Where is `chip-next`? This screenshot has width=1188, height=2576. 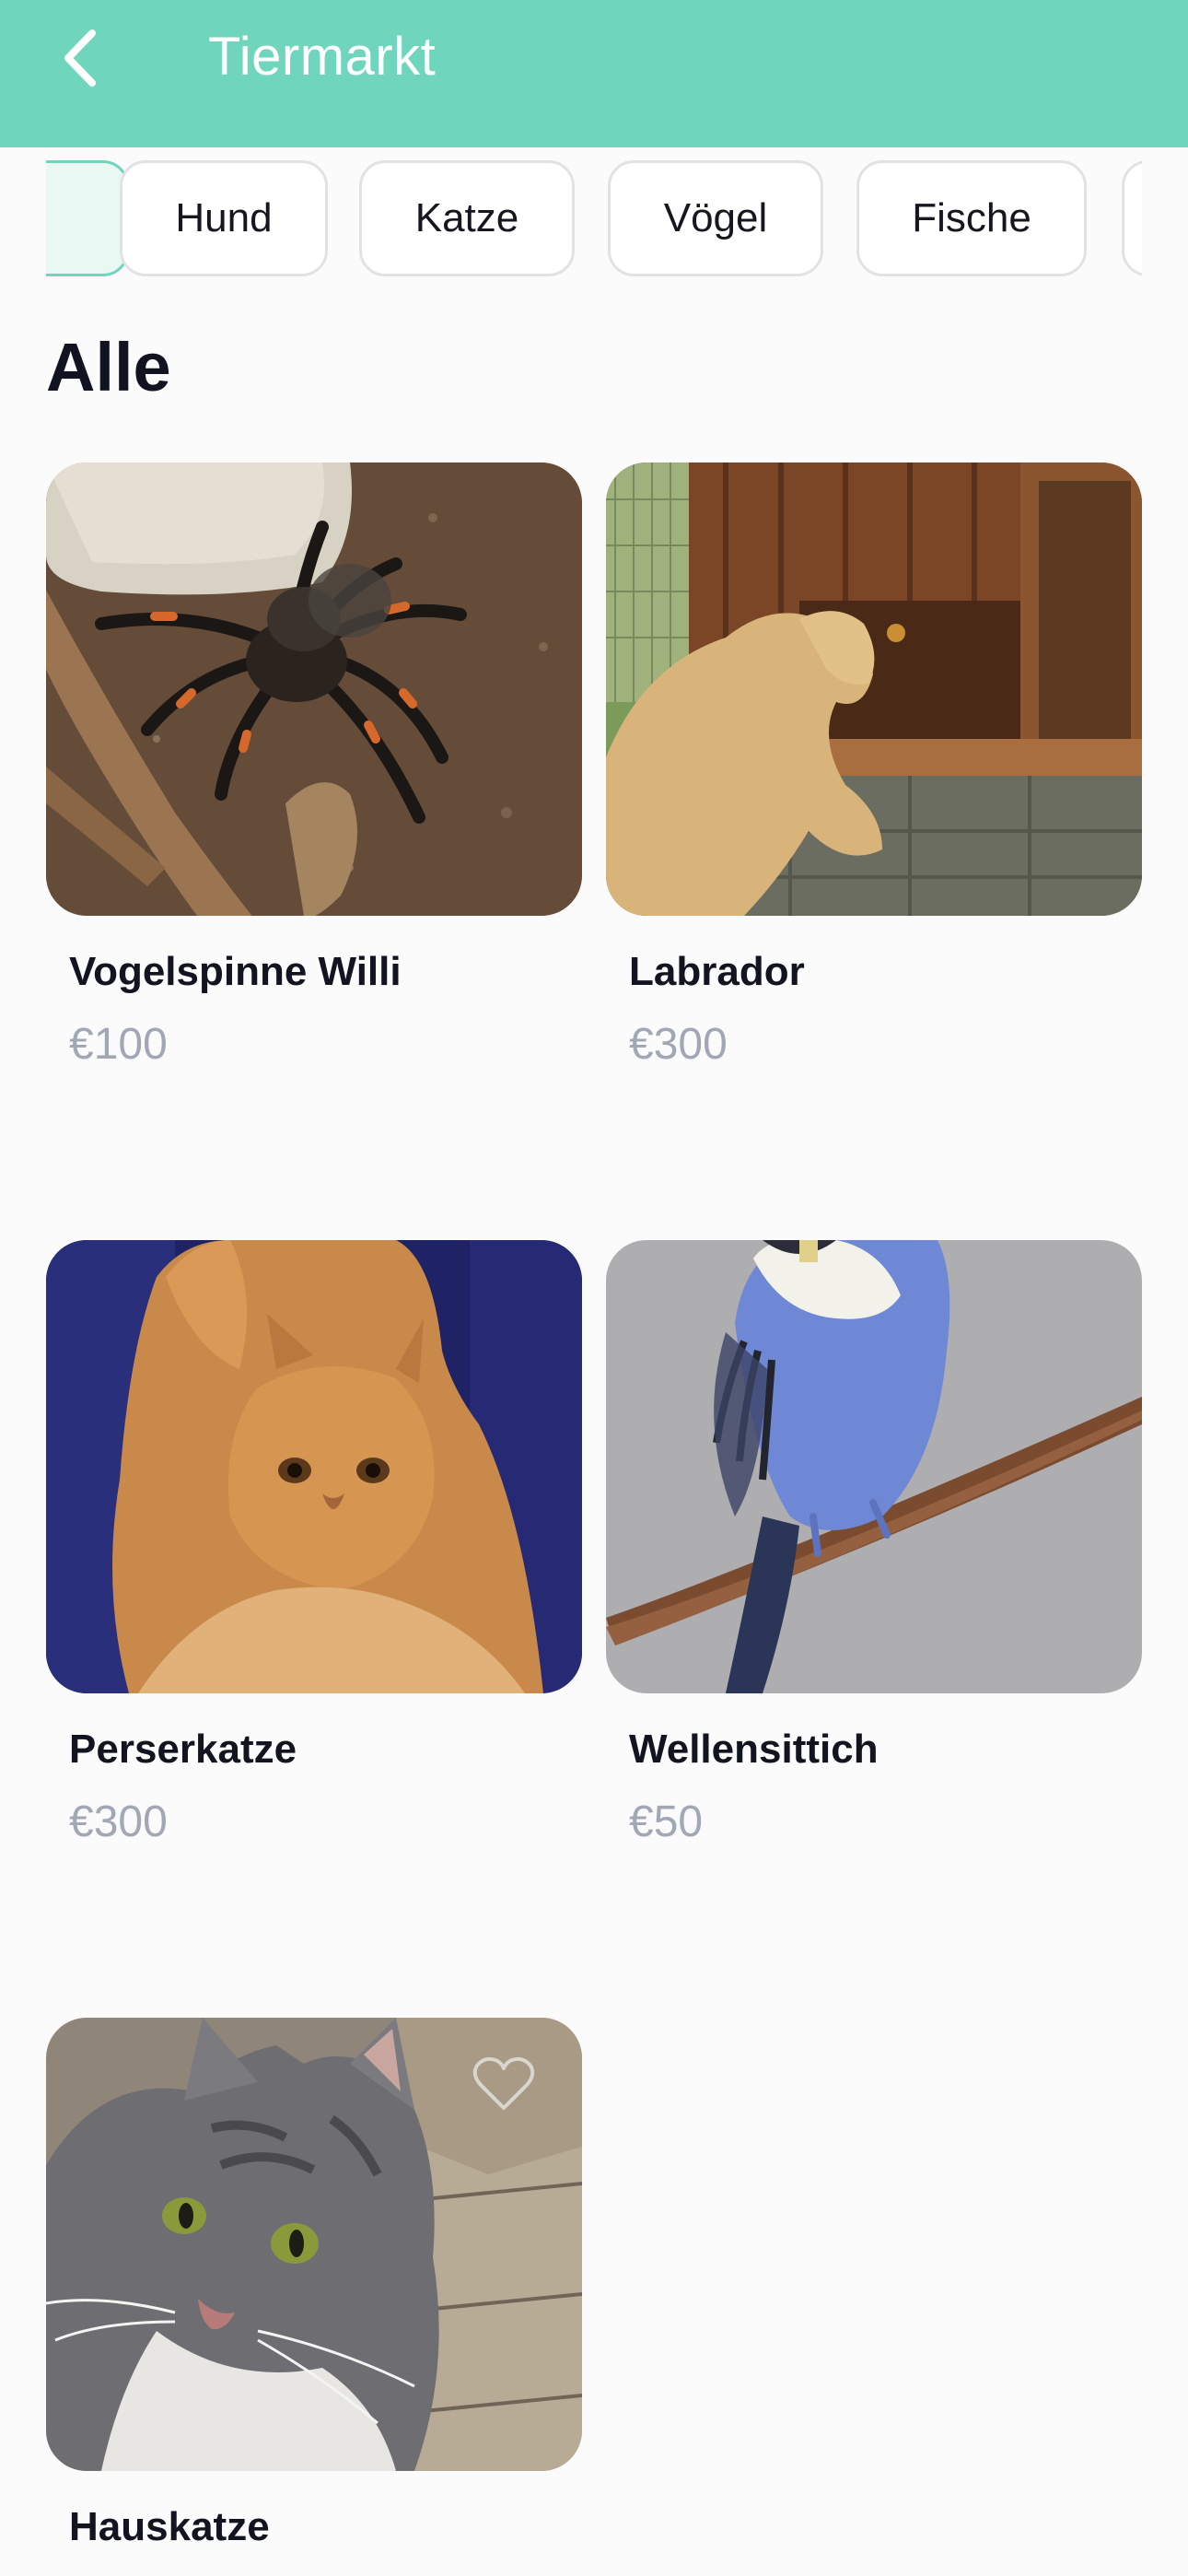 chip-next is located at coordinates (1132, 218).